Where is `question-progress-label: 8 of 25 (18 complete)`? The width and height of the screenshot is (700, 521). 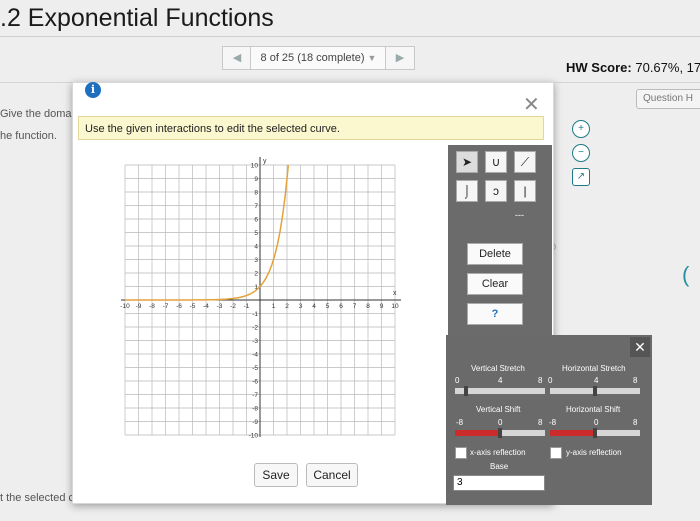
question-progress-label: 8 of 25 (18 complete) is located at coordinates (312, 58).